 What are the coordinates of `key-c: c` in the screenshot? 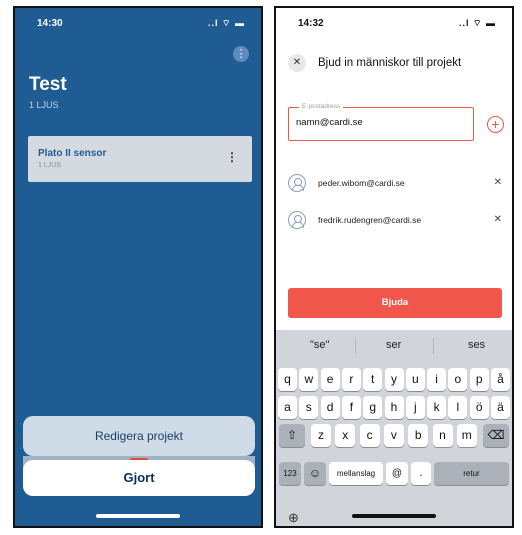 It's located at (369, 435).